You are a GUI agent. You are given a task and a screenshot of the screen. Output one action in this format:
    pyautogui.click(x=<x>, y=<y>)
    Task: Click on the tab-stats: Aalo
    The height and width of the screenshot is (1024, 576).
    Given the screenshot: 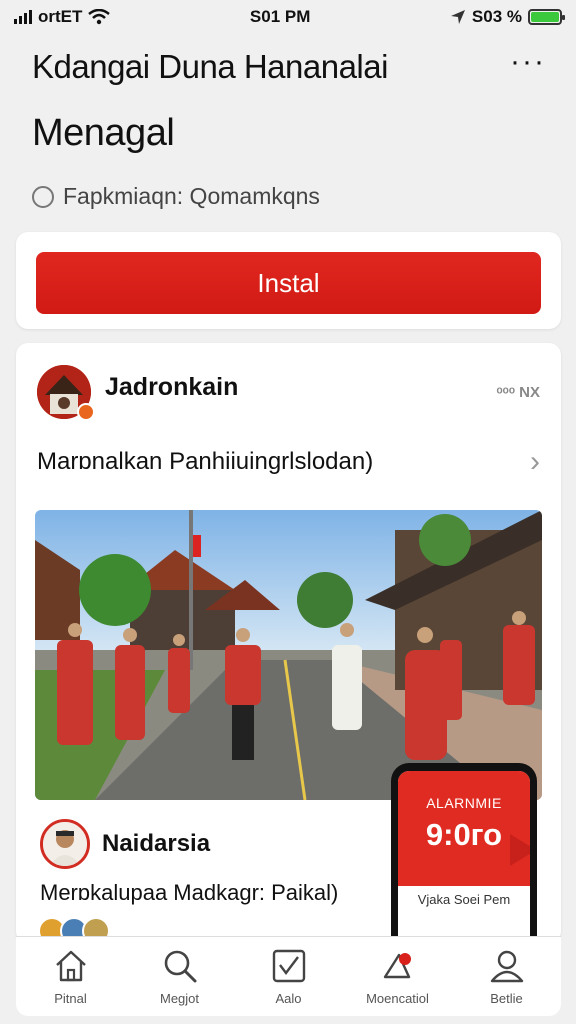 What is the action you would take?
    pyautogui.click(x=289, y=976)
    